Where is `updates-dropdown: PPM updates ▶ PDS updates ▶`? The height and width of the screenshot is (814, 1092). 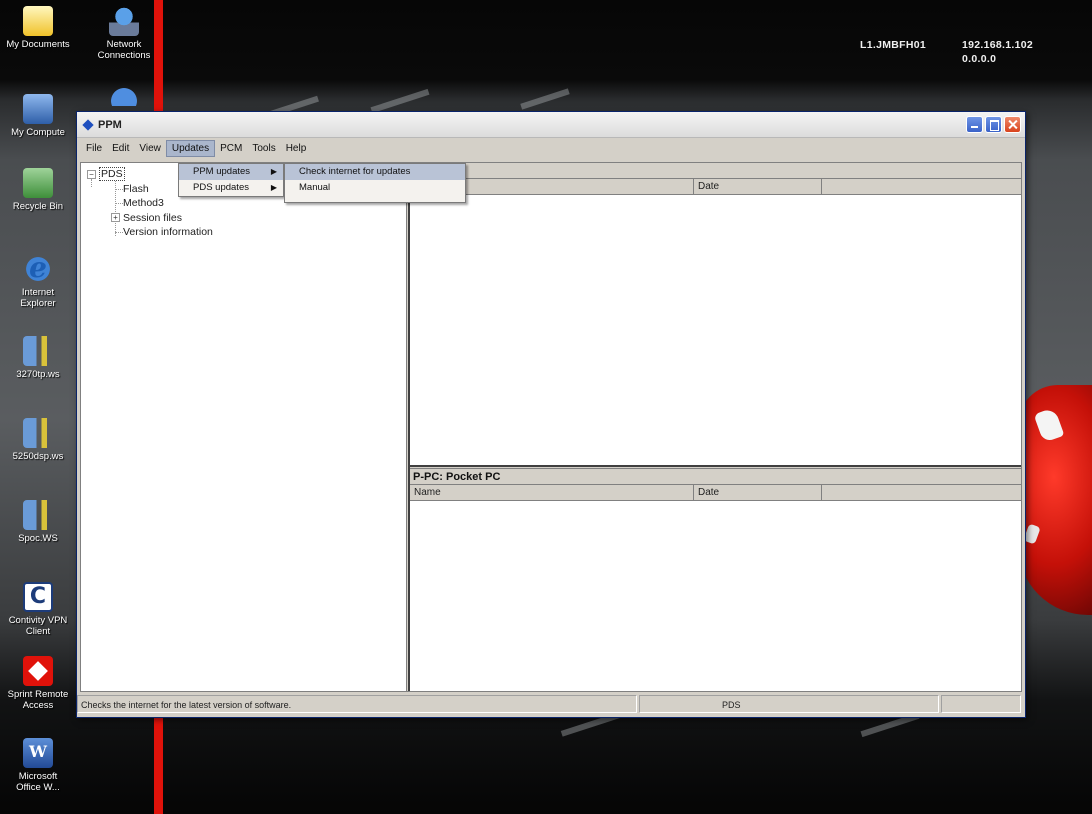
updates-dropdown: PPM updates ▶ PDS updates ▶ is located at coordinates (231, 180).